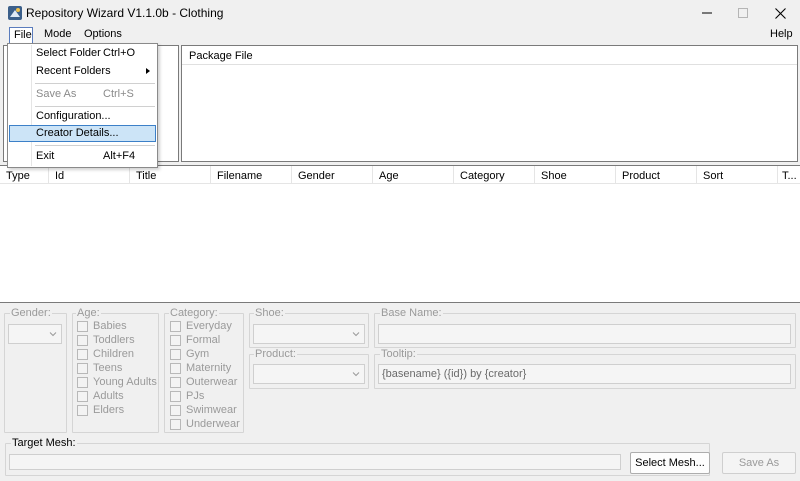  What do you see at coordinates (411, 313) in the screenshot?
I see `base-name-label: Base Name:` at bounding box center [411, 313].